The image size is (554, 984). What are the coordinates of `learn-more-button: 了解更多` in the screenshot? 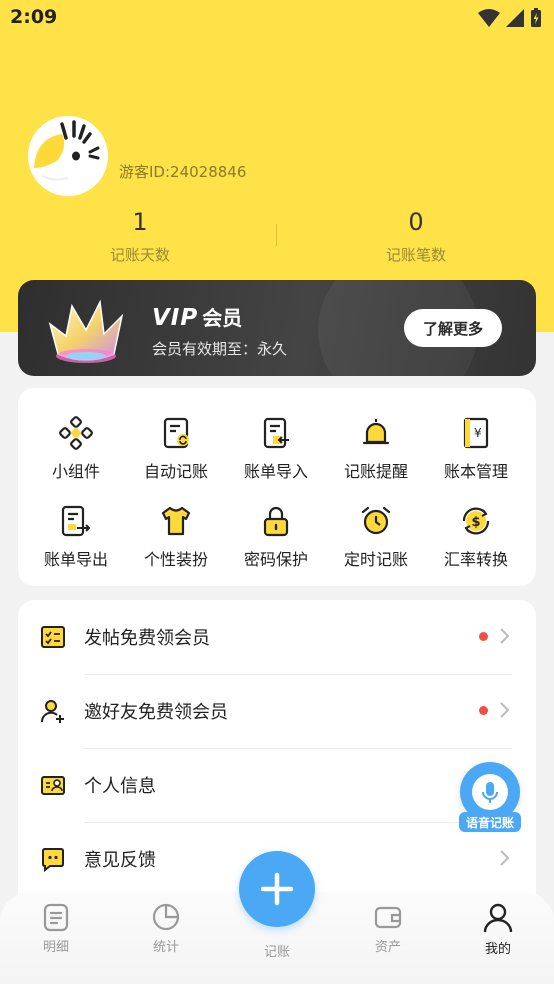 It's located at (453, 328).